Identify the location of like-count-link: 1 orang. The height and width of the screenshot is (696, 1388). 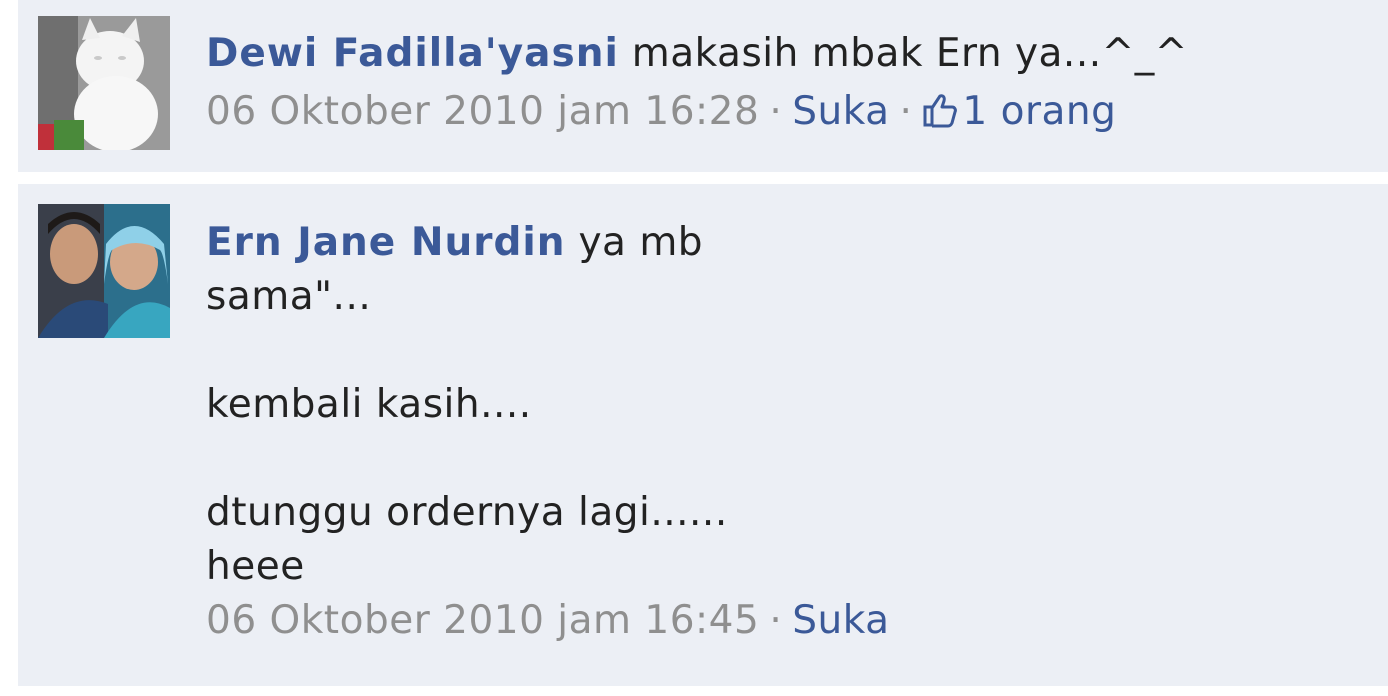
(1019, 111).